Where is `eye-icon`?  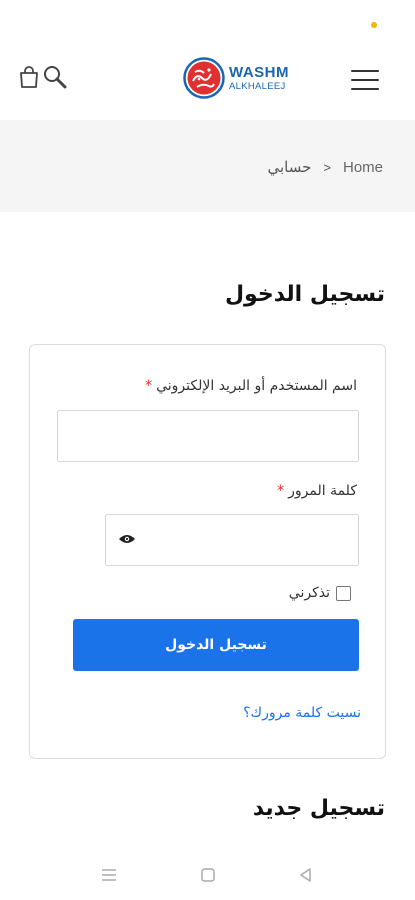
eye-icon is located at coordinates (127, 539).